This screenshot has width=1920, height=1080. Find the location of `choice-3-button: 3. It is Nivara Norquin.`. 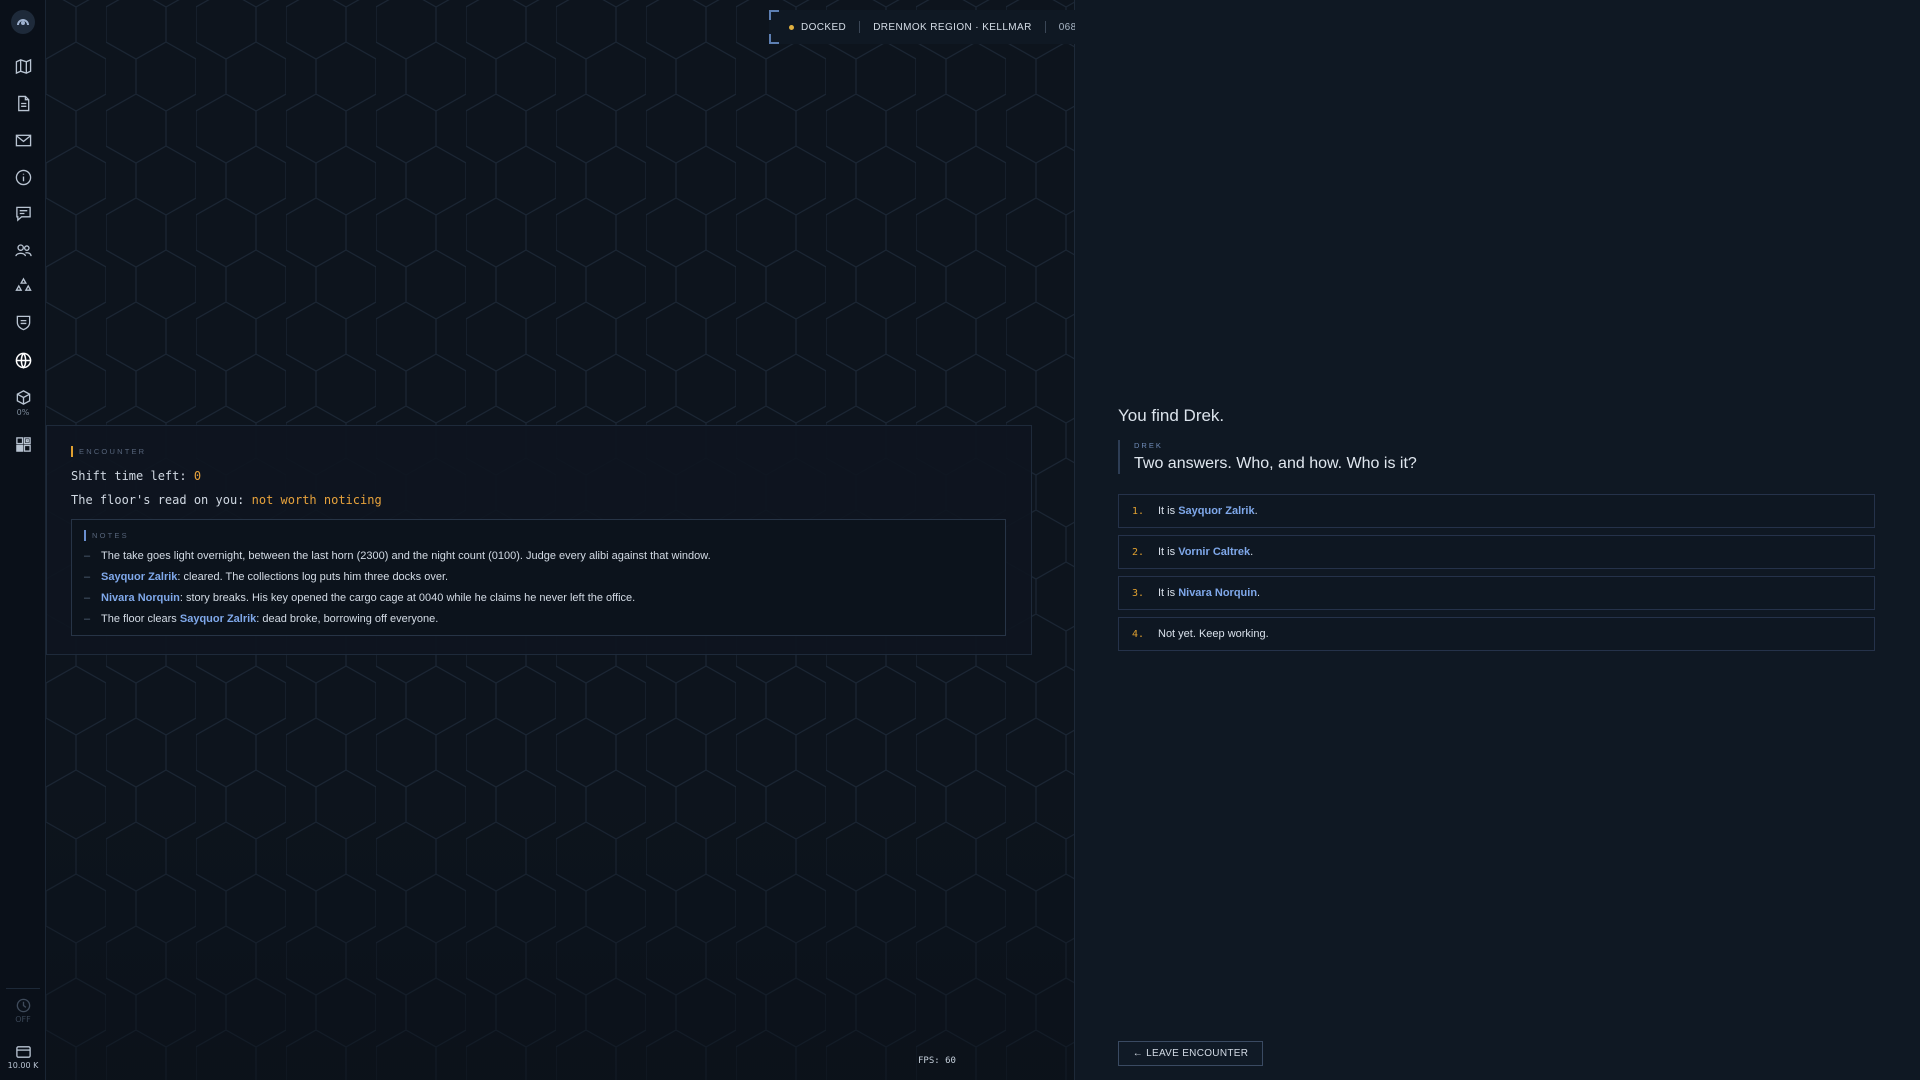

choice-3-button: 3. It is Nivara Norquin. is located at coordinates (1496, 593).